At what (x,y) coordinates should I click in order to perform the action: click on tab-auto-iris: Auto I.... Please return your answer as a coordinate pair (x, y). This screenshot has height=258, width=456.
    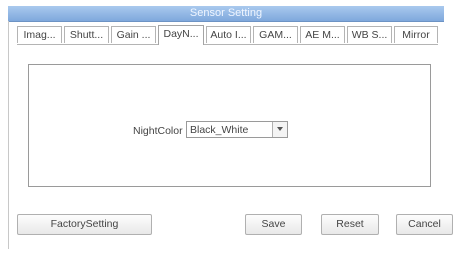
    Looking at the image, I should click on (228, 34).